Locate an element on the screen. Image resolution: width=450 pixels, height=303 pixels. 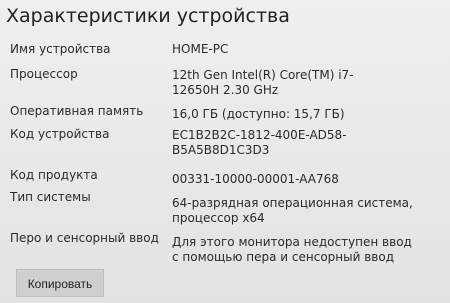
page-title: Характеристики устройства is located at coordinates (148, 16).